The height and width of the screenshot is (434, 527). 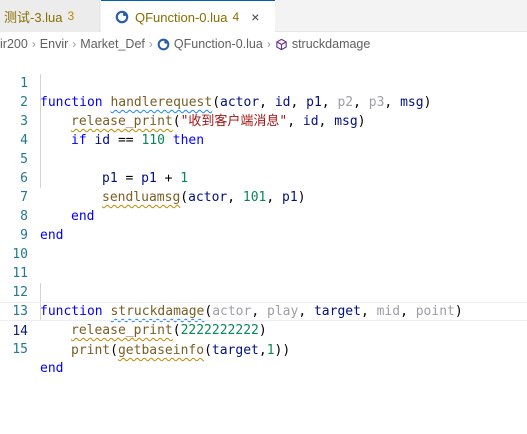 What do you see at coordinates (14, 44) in the screenshot?
I see `breadcrumb-item-ir200: ir200` at bounding box center [14, 44].